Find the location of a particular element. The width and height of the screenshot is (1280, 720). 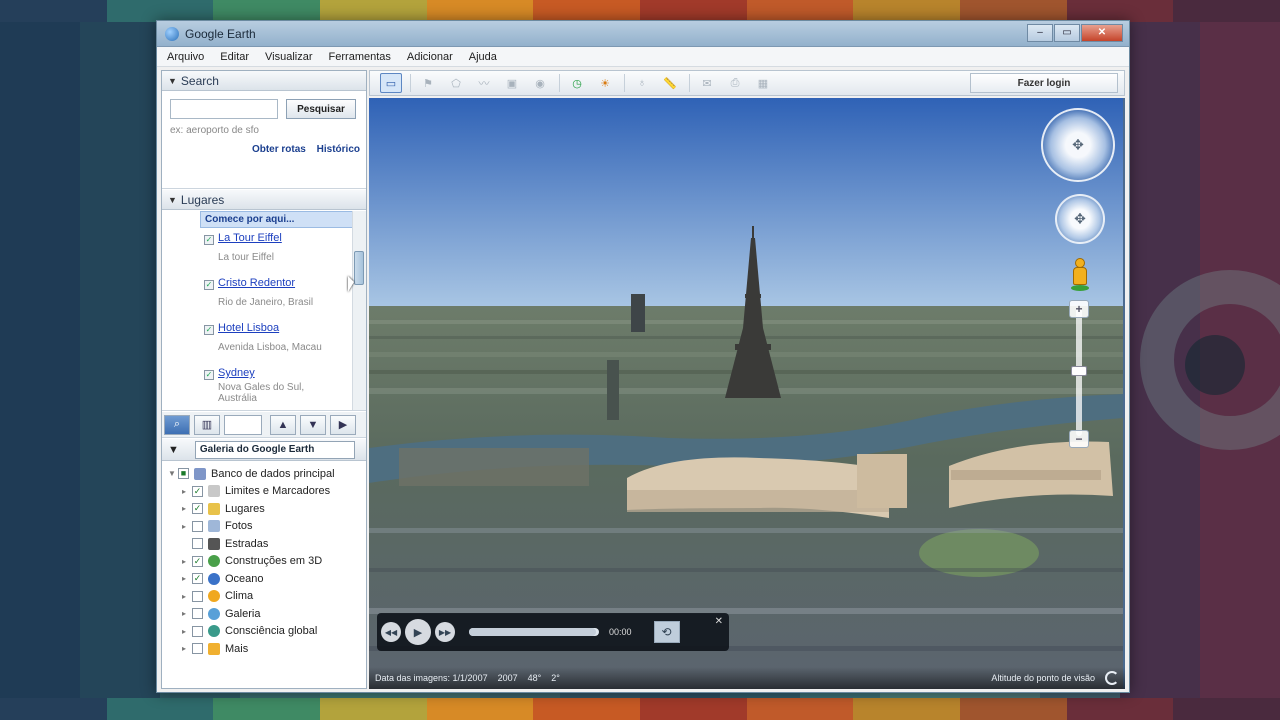

menu-adicionar: Adicionar is located at coordinates (430, 57).